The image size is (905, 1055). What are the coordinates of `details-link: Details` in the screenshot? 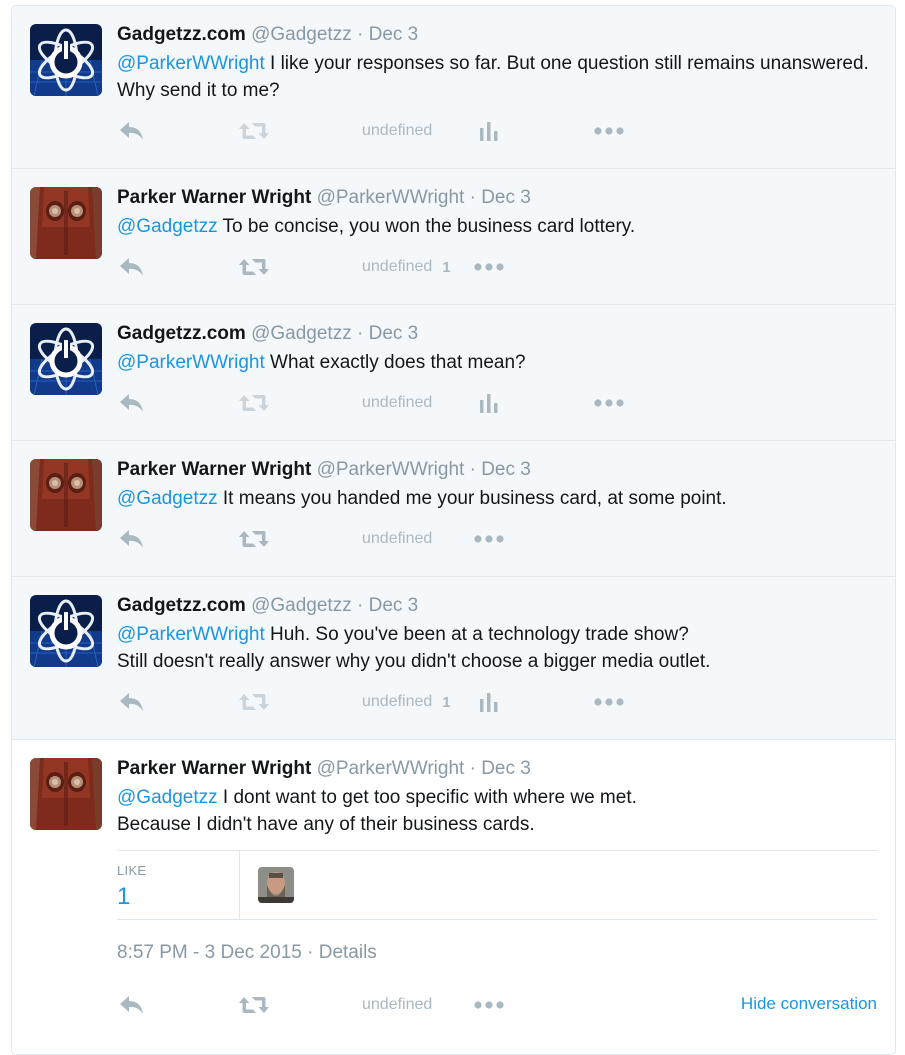 It's located at (348, 952).